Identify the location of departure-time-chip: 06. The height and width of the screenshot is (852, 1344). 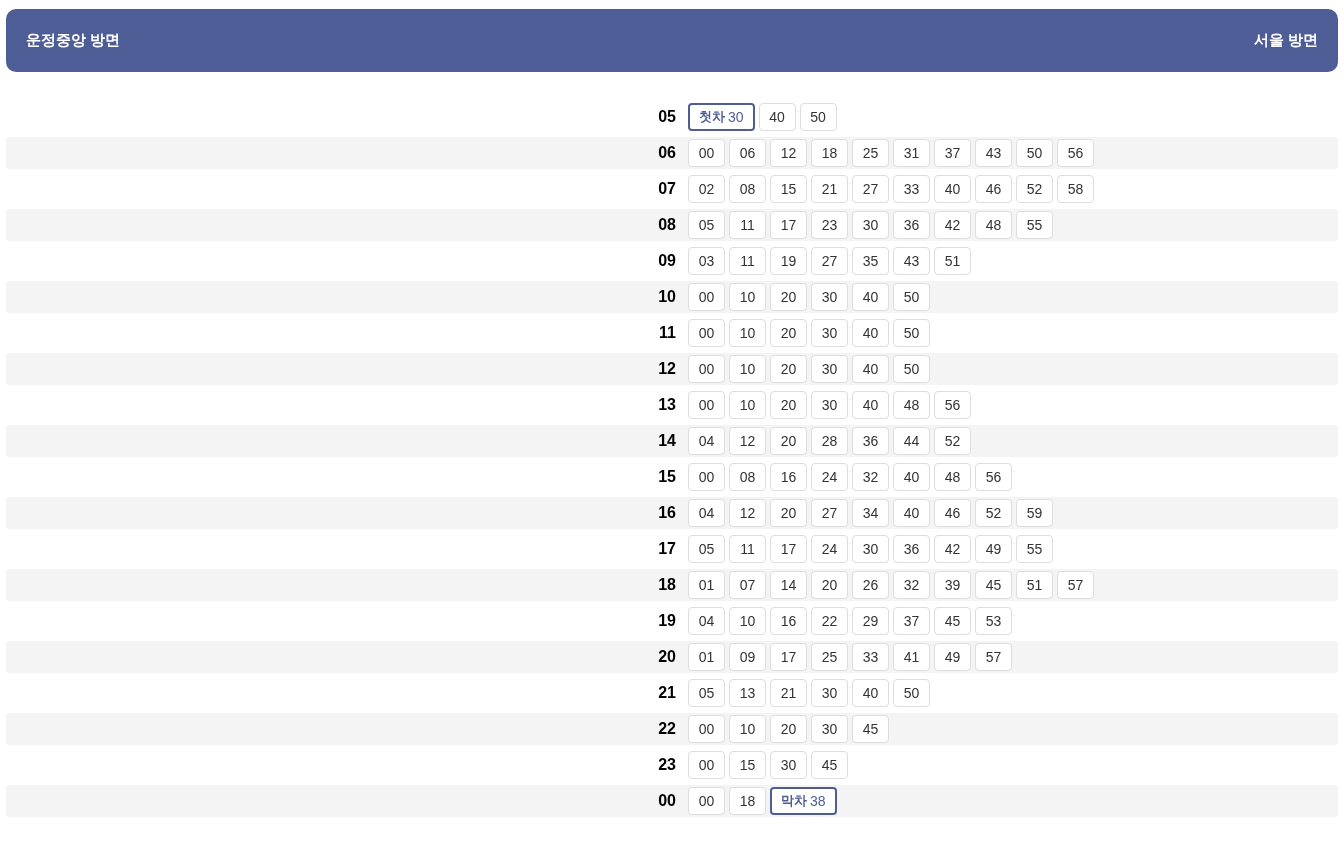
(747, 153).